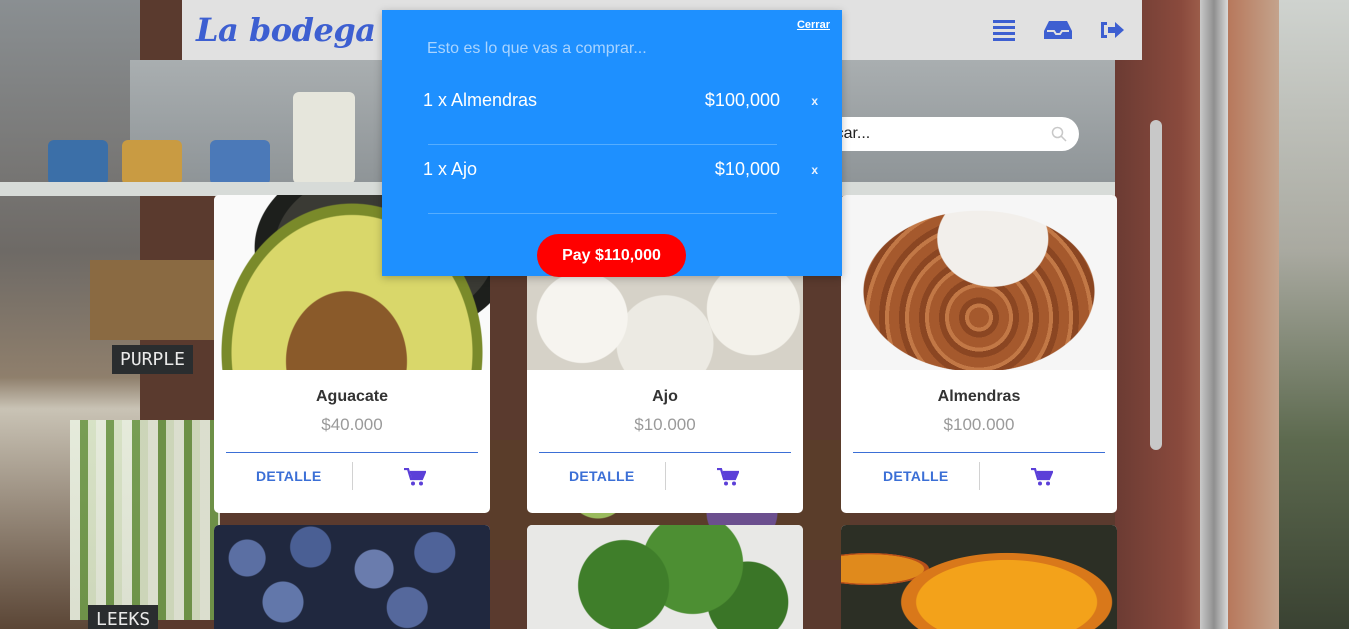 The width and height of the screenshot is (1349, 629). What do you see at coordinates (620, 100) in the screenshot?
I see `cart-item: 1 x Almendras $100,000 x` at bounding box center [620, 100].